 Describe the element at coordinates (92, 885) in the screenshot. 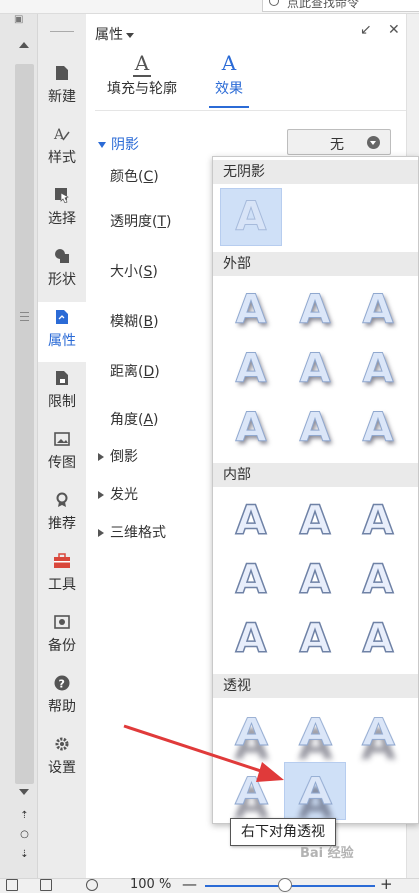

I see `reading-mode-icon` at that location.